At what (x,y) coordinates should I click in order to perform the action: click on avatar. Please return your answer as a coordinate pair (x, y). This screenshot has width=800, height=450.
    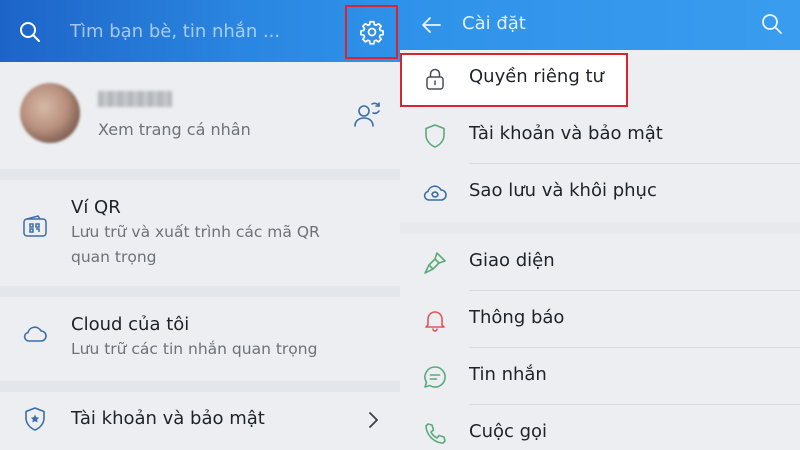
    Looking at the image, I should click on (50, 113).